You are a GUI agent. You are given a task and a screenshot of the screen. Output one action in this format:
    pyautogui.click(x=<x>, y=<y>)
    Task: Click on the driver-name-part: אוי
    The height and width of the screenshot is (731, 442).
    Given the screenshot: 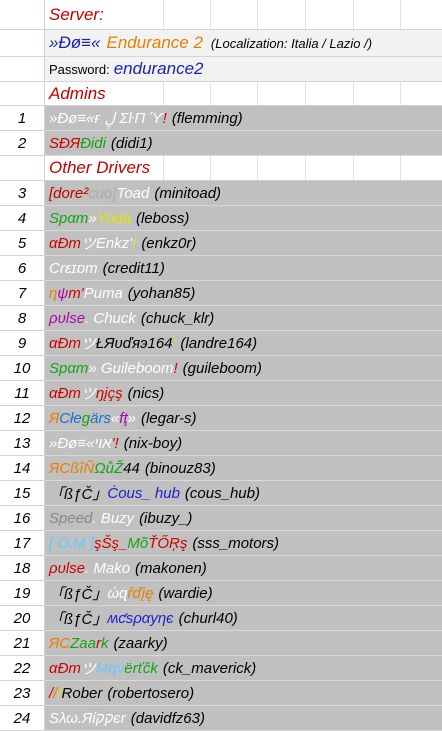 What is the action you would take?
    pyautogui.click(x=103, y=443)
    